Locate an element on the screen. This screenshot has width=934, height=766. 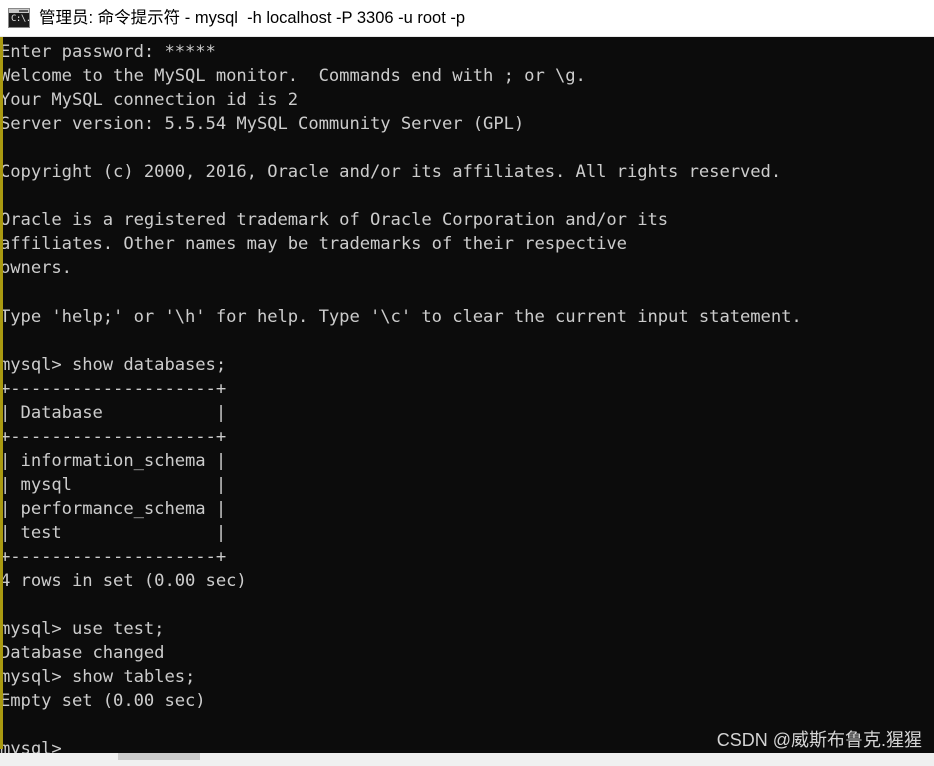
horizontal-scrollbar is located at coordinates (467, 759).